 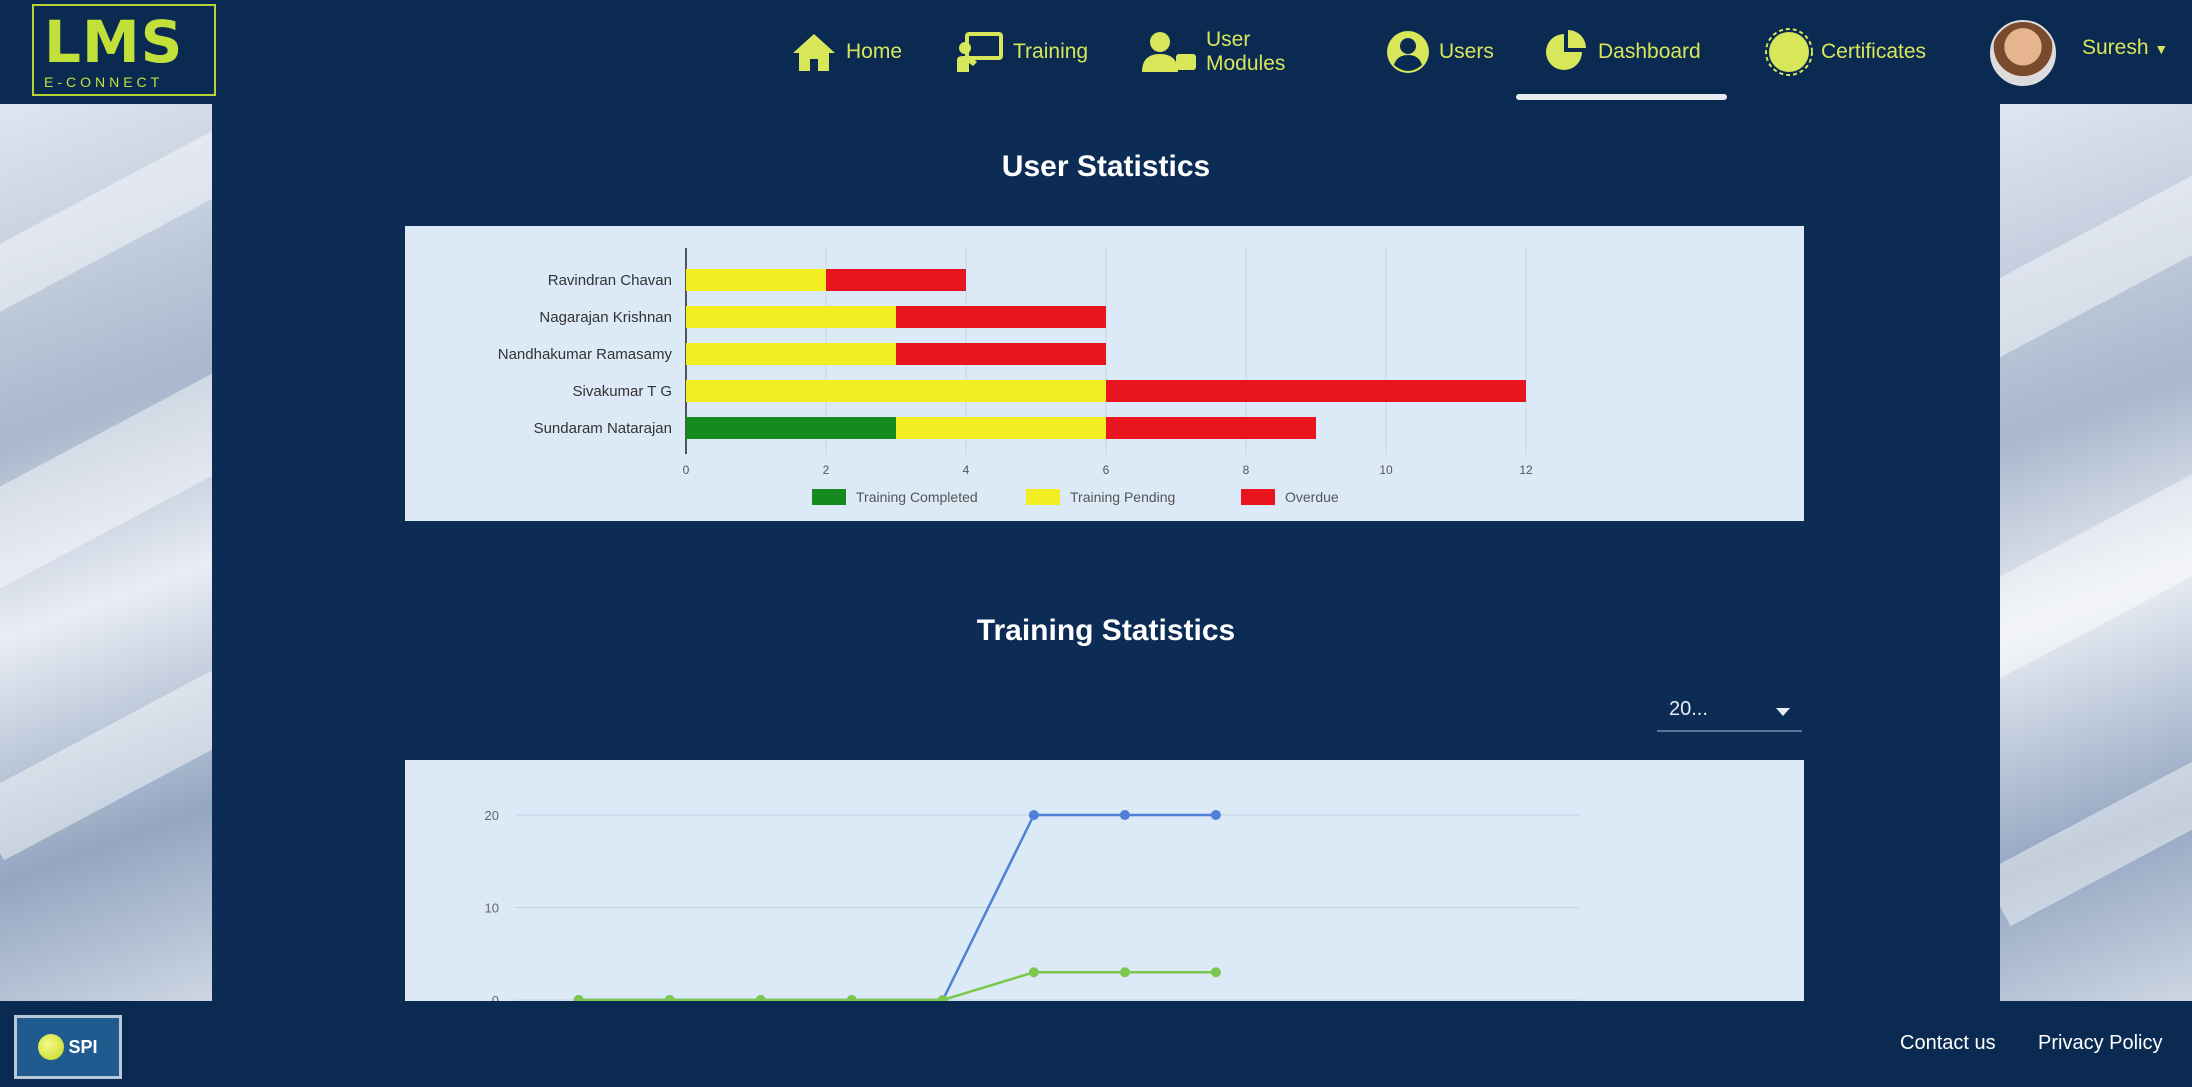 I want to click on y-tick-label: 0, so click(x=495, y=997).